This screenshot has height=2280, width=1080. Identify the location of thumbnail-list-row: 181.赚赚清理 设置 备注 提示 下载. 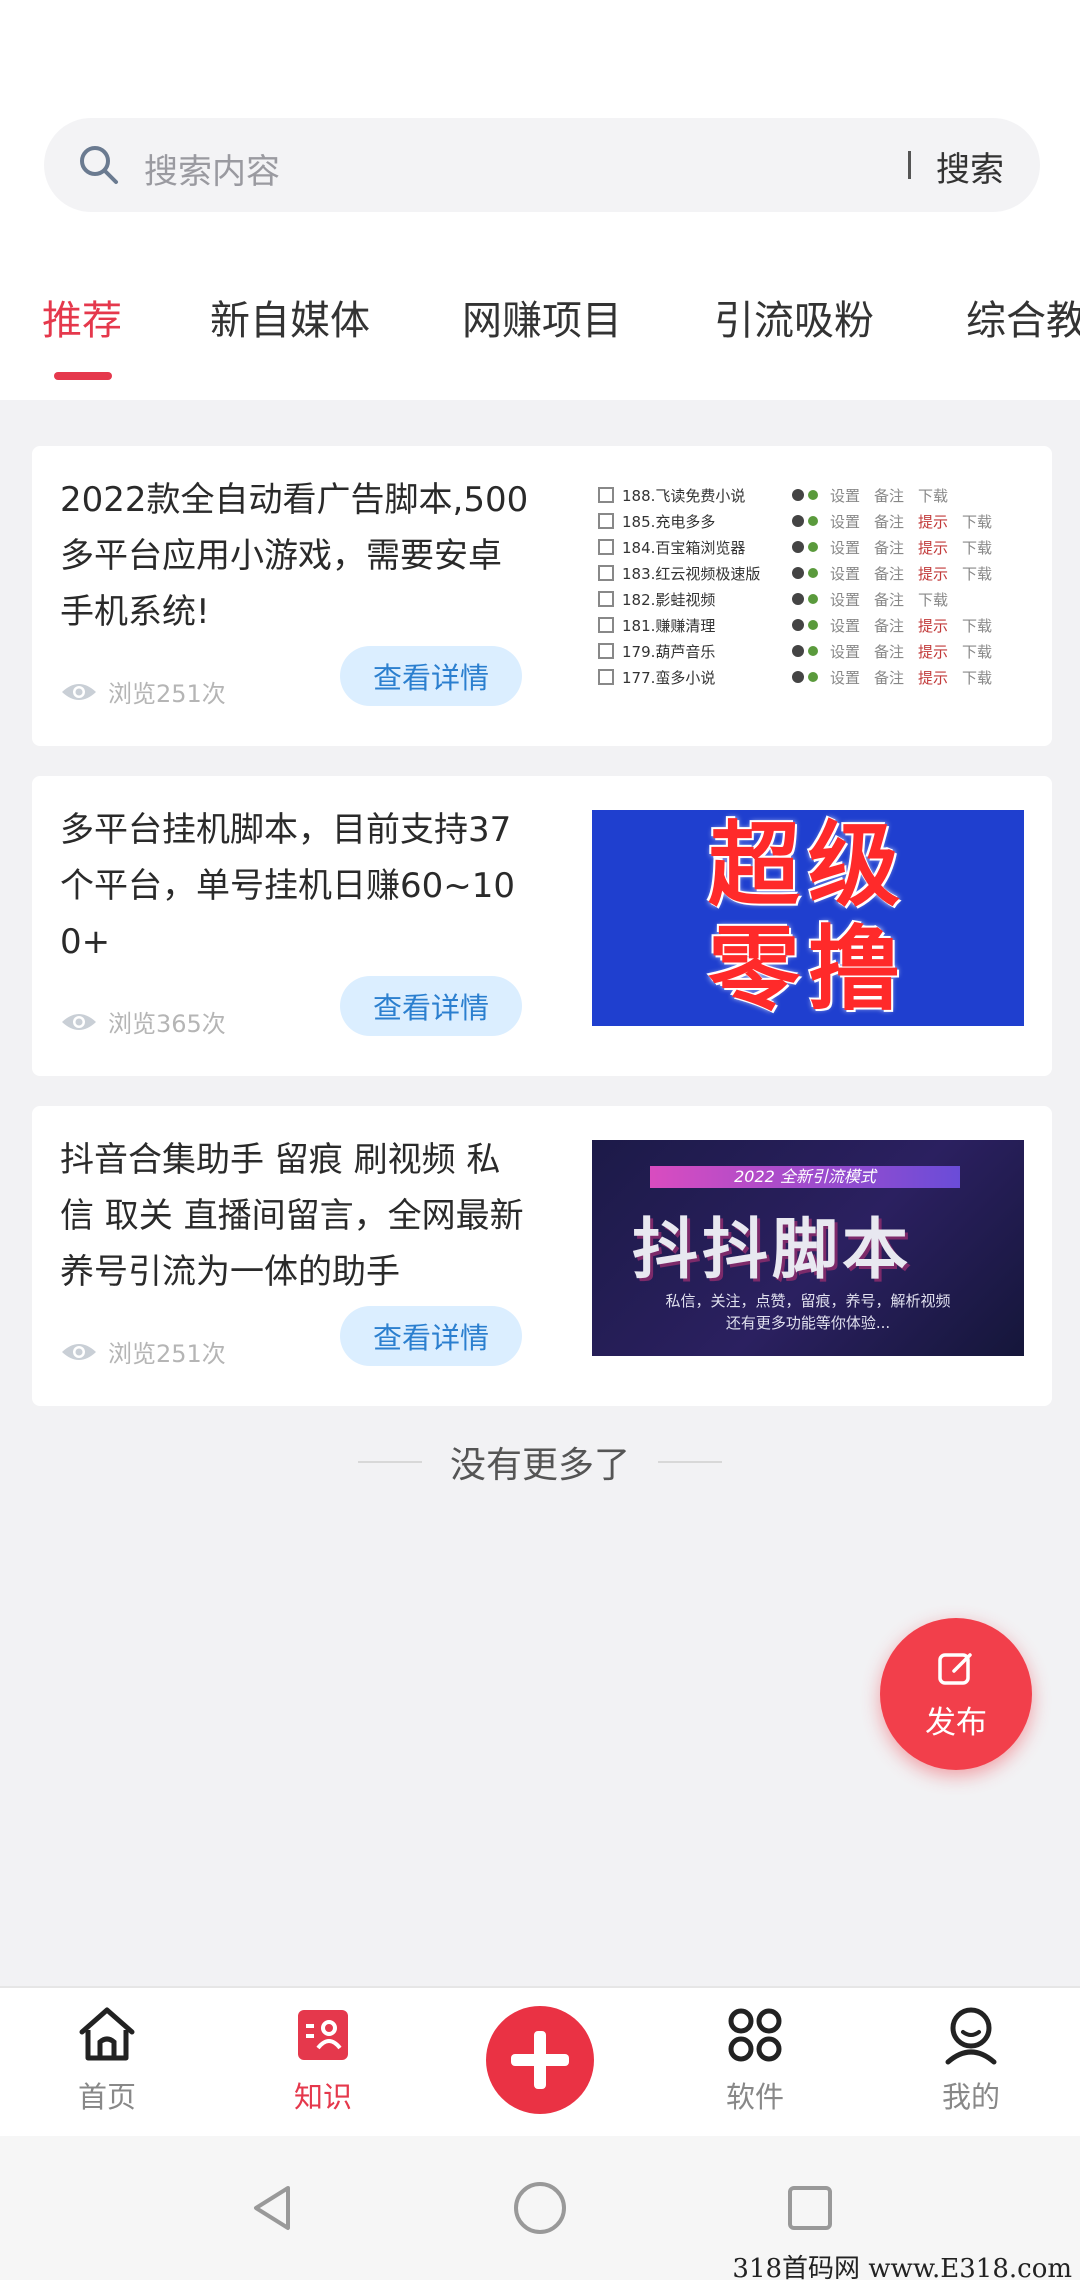
(808, 625).